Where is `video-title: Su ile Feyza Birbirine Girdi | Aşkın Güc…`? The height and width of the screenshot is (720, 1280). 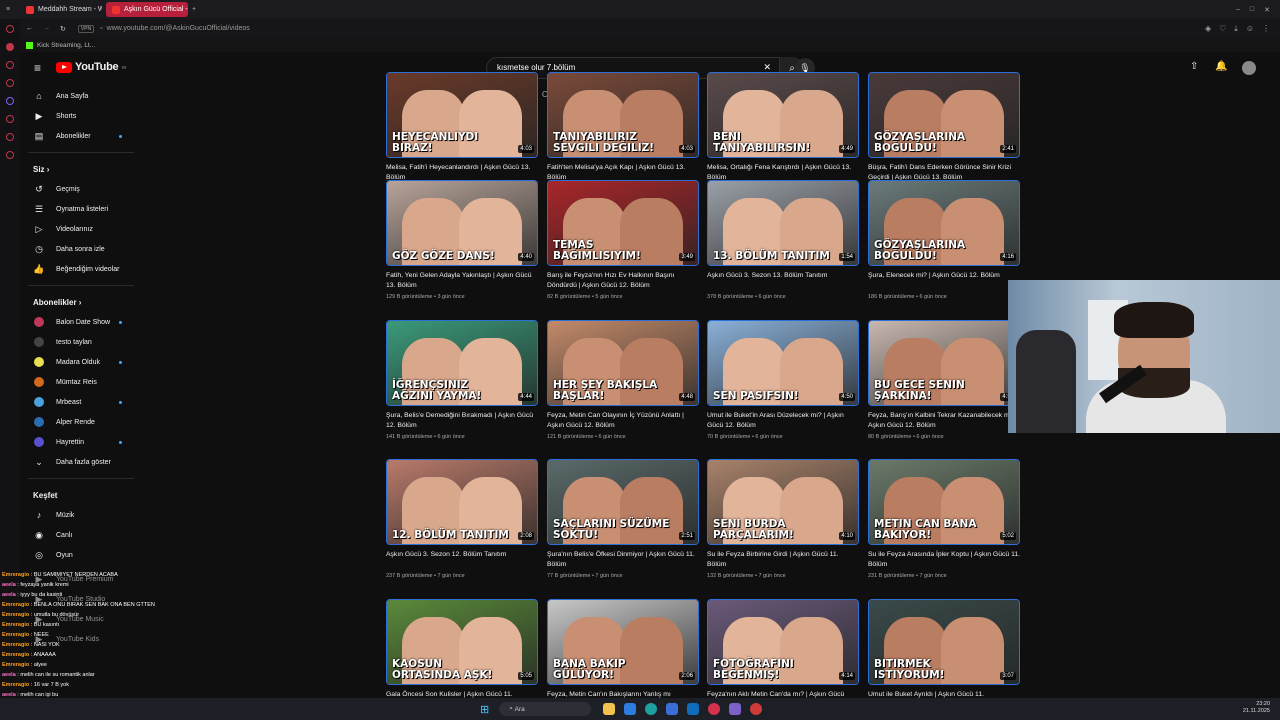 video-title: Su ile Feyza Birbirine Girdi | Aşkın Güc… is located at coordinates (783, 559).